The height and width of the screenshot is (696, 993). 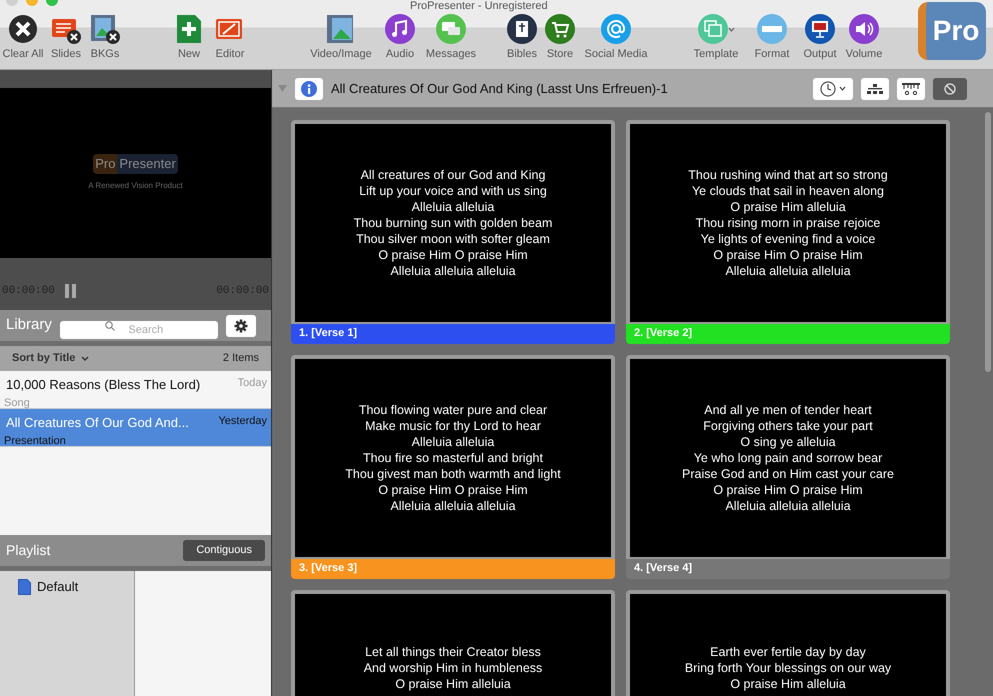 I want to click on hierarchy-button, so click(x=875, y=89).